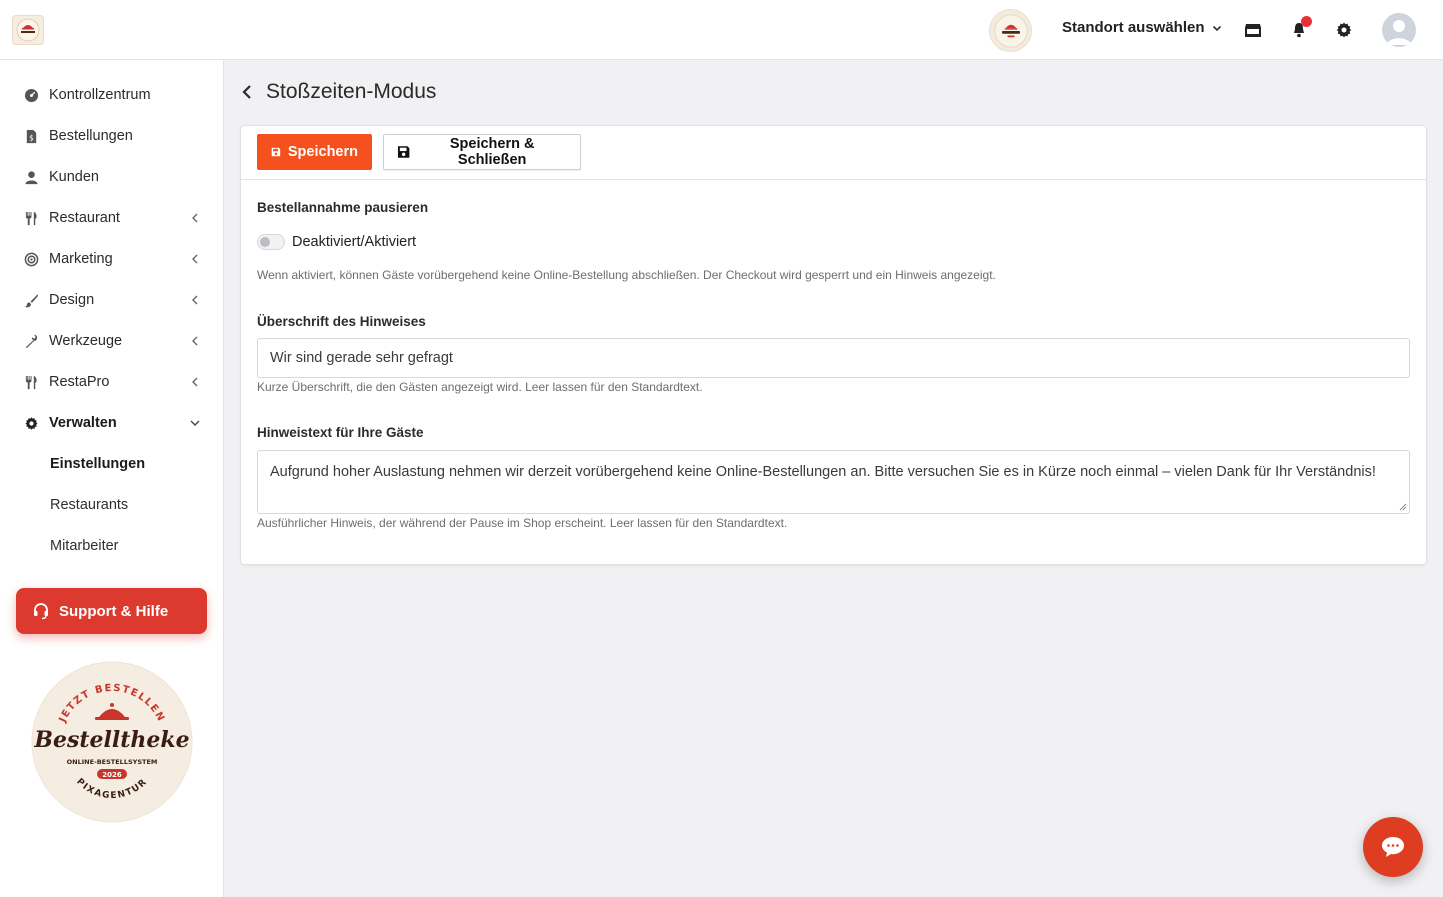 The image size is (1443, 897). What do you see at coordinates (84, 546) in the screenshot?
I see `sidebar-subitem-mitarbeiter: Mitarbeiter` at bounding box center [84, 546].